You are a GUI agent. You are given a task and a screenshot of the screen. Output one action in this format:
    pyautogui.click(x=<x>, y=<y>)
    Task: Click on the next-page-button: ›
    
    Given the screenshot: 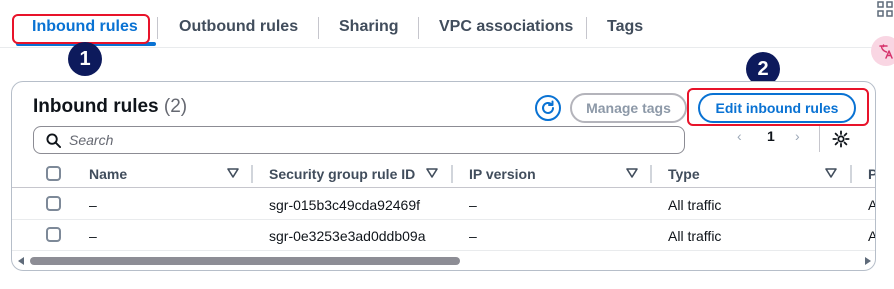 What is the action you would take?
    pyautogui.click(x=797, y=136)
    